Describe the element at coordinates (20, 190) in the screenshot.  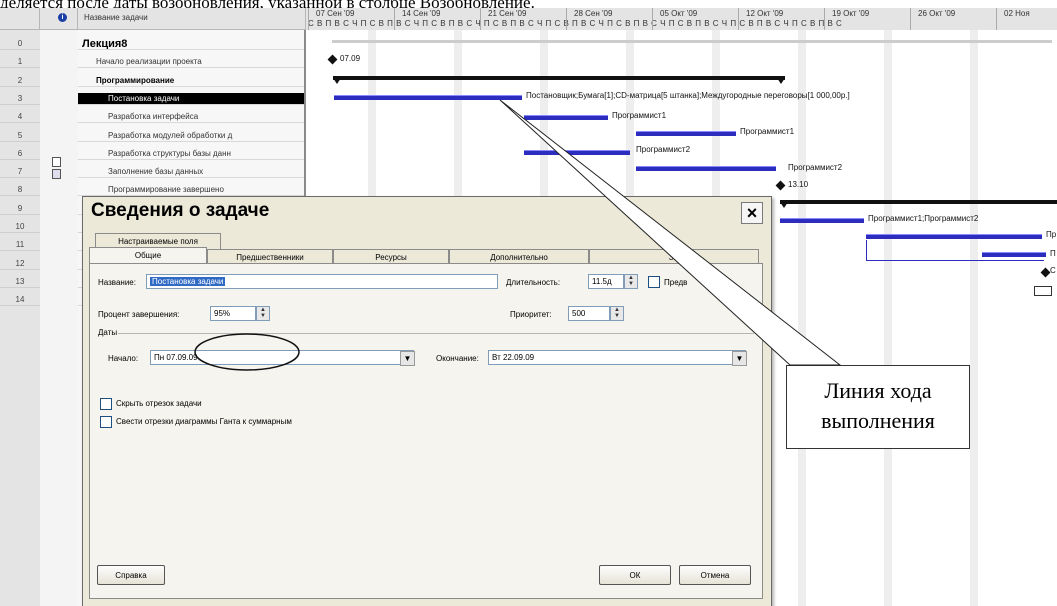
I see `row-number: 8` at that location.